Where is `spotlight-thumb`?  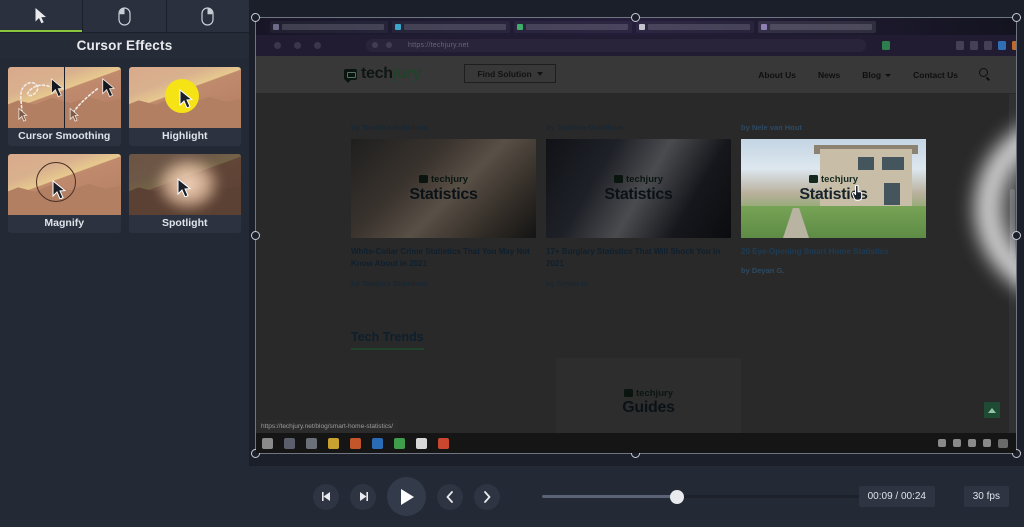
spotlight-thumb is located at coordinates (184, 184).